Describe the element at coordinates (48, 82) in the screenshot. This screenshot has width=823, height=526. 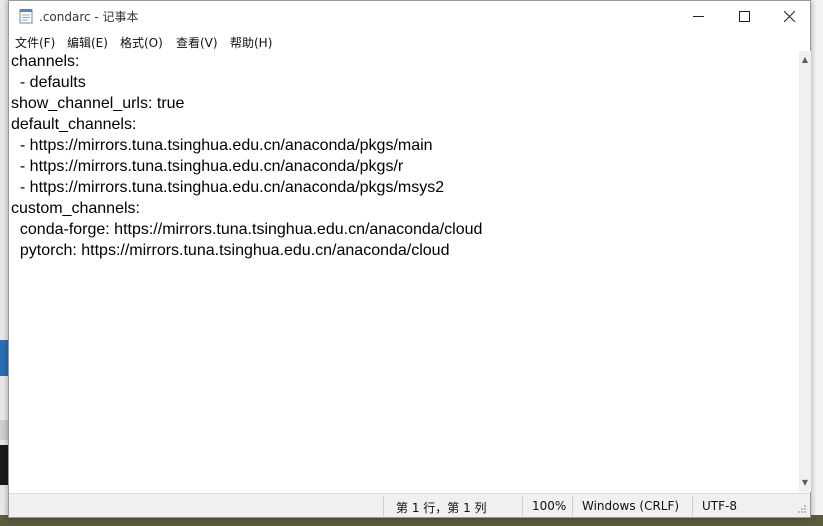
I see `editor-line: - defaults` at that location.